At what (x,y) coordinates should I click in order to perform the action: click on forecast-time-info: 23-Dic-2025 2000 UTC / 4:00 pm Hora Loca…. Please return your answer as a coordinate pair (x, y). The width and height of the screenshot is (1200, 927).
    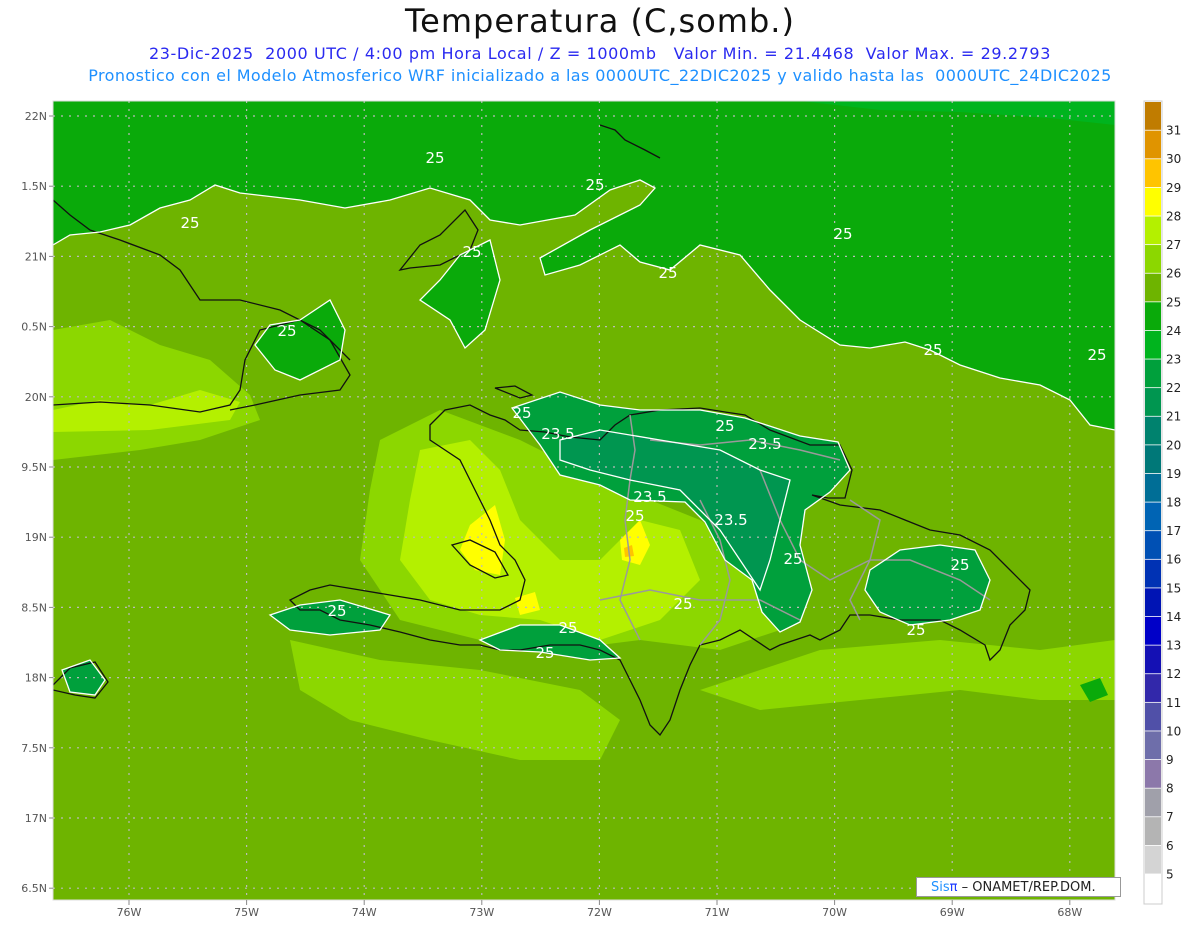
    Looking at the image, I should click on (600, 53).